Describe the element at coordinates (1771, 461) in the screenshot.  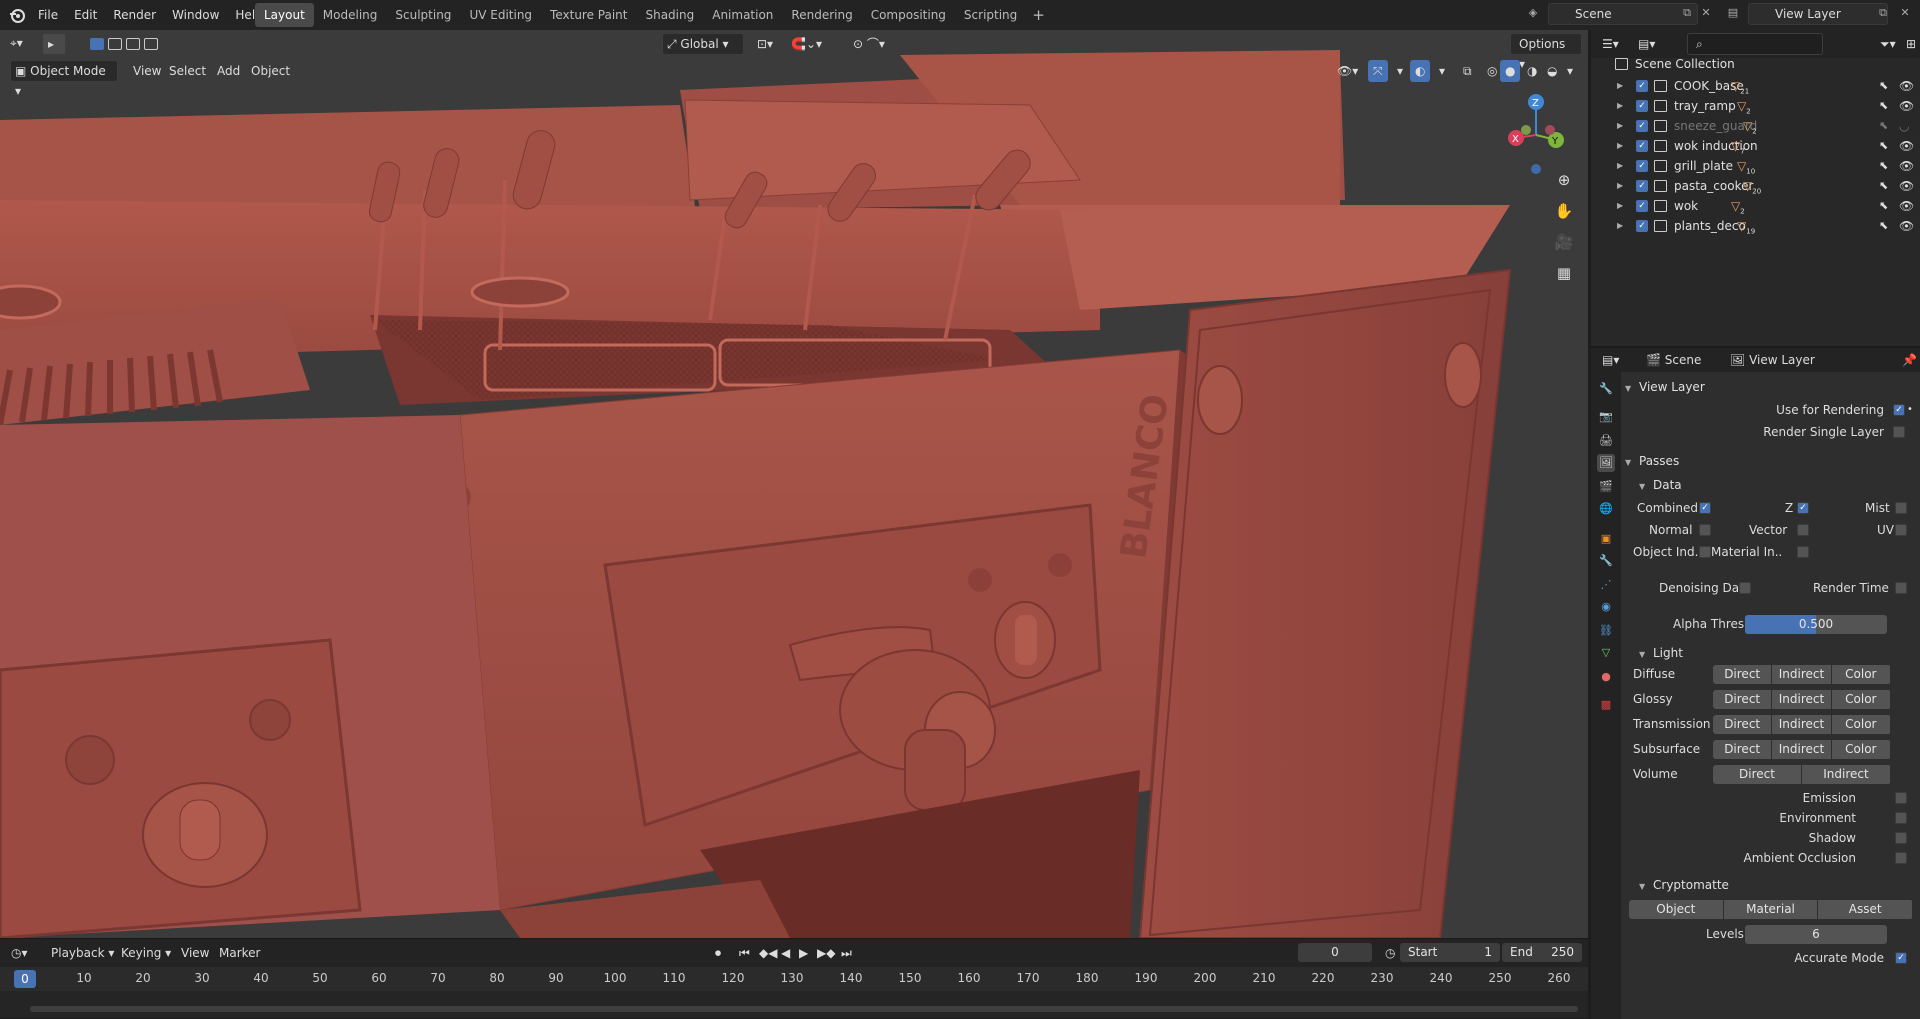
I see `passes-panel-header: ▼ Passes` at that location.